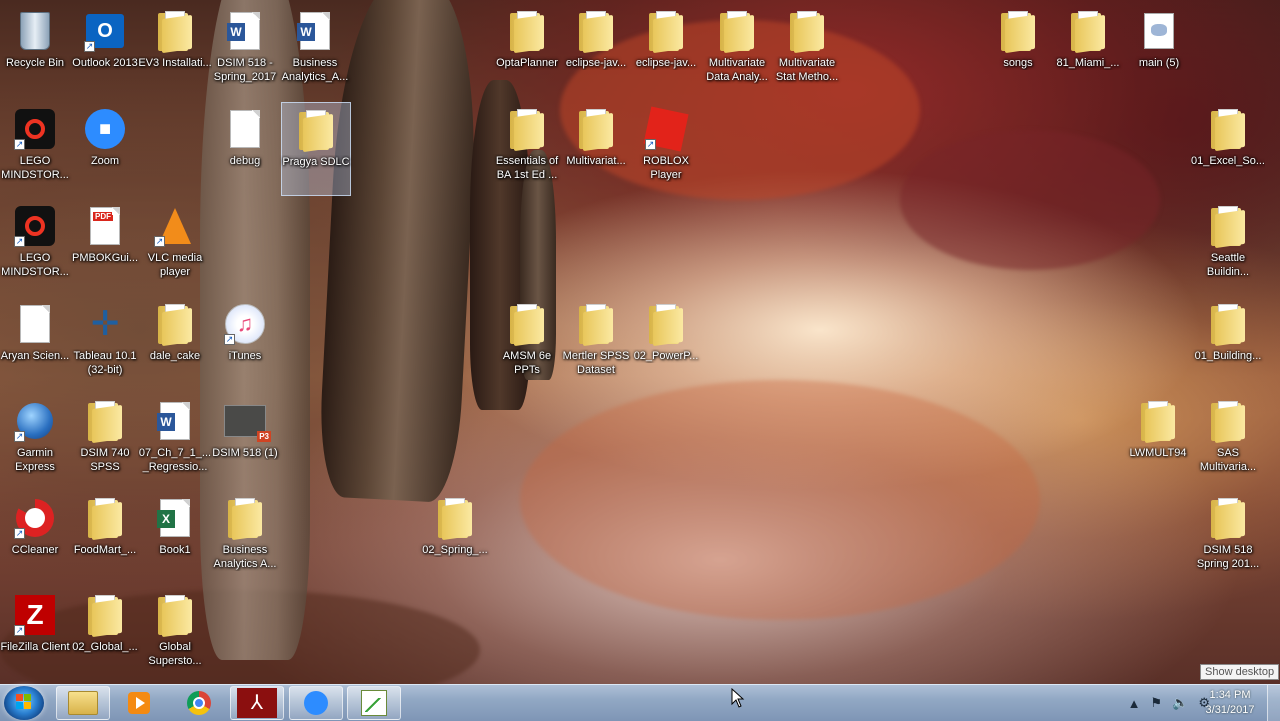 The image size is (1280, 721). Describe the element at coordinates (35, 647) in the screenshot. I see `icon-label: FileZilla Client` at that location.